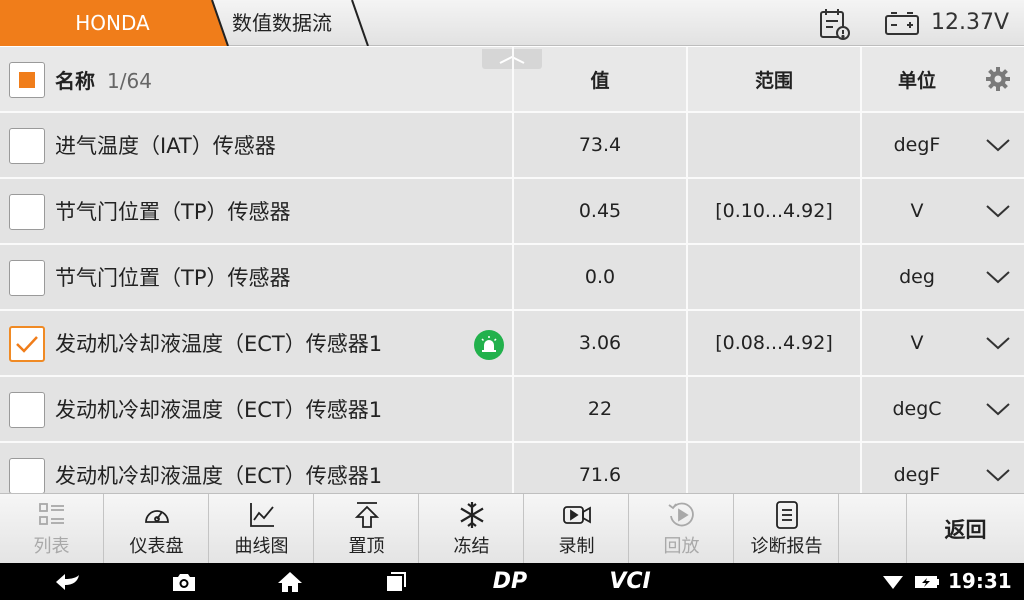  What do you see at coordinates (367, 529) in the screenshot?
I see `pin-top-button: 置顶` at bounding box center [367, 529].